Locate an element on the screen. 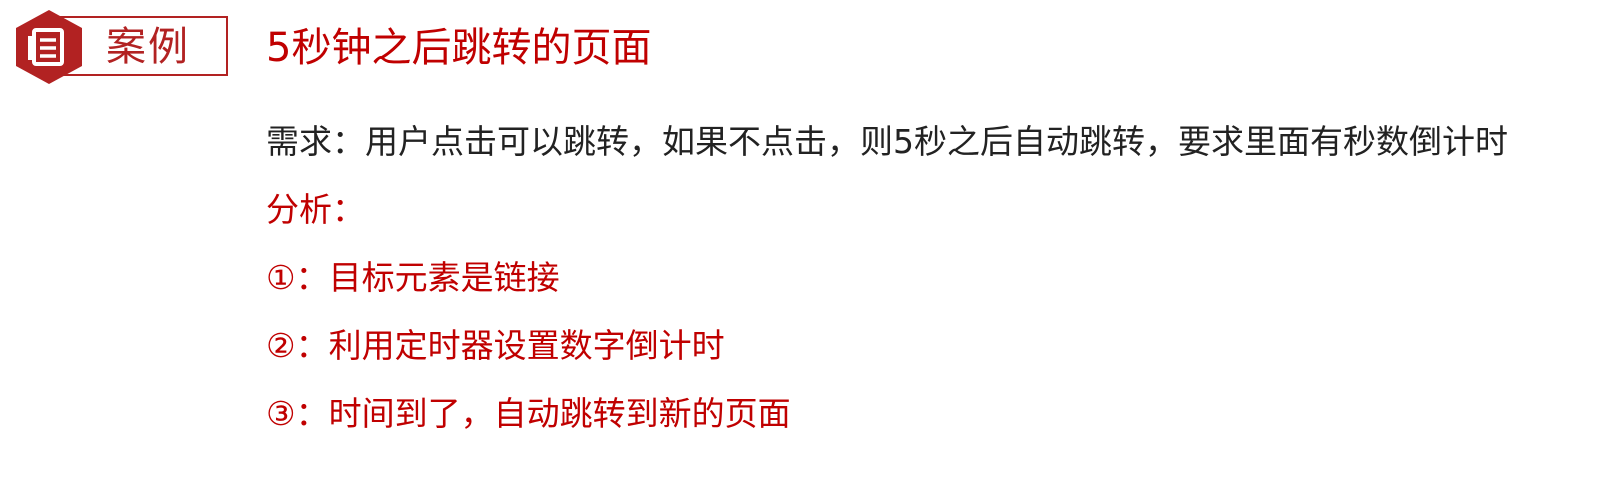  case-badge: 案例 is located at coordinates (121, 47).